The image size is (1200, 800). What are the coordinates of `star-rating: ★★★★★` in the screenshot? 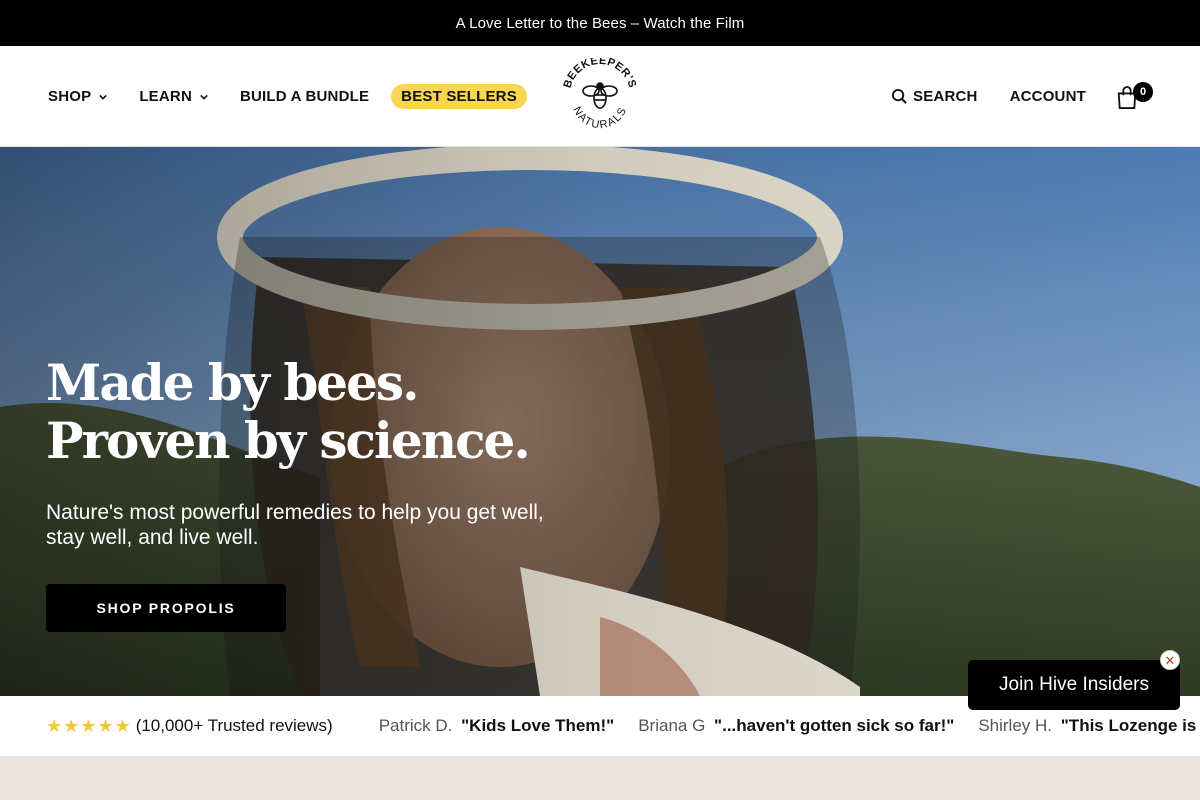 It's located at (89, 725).